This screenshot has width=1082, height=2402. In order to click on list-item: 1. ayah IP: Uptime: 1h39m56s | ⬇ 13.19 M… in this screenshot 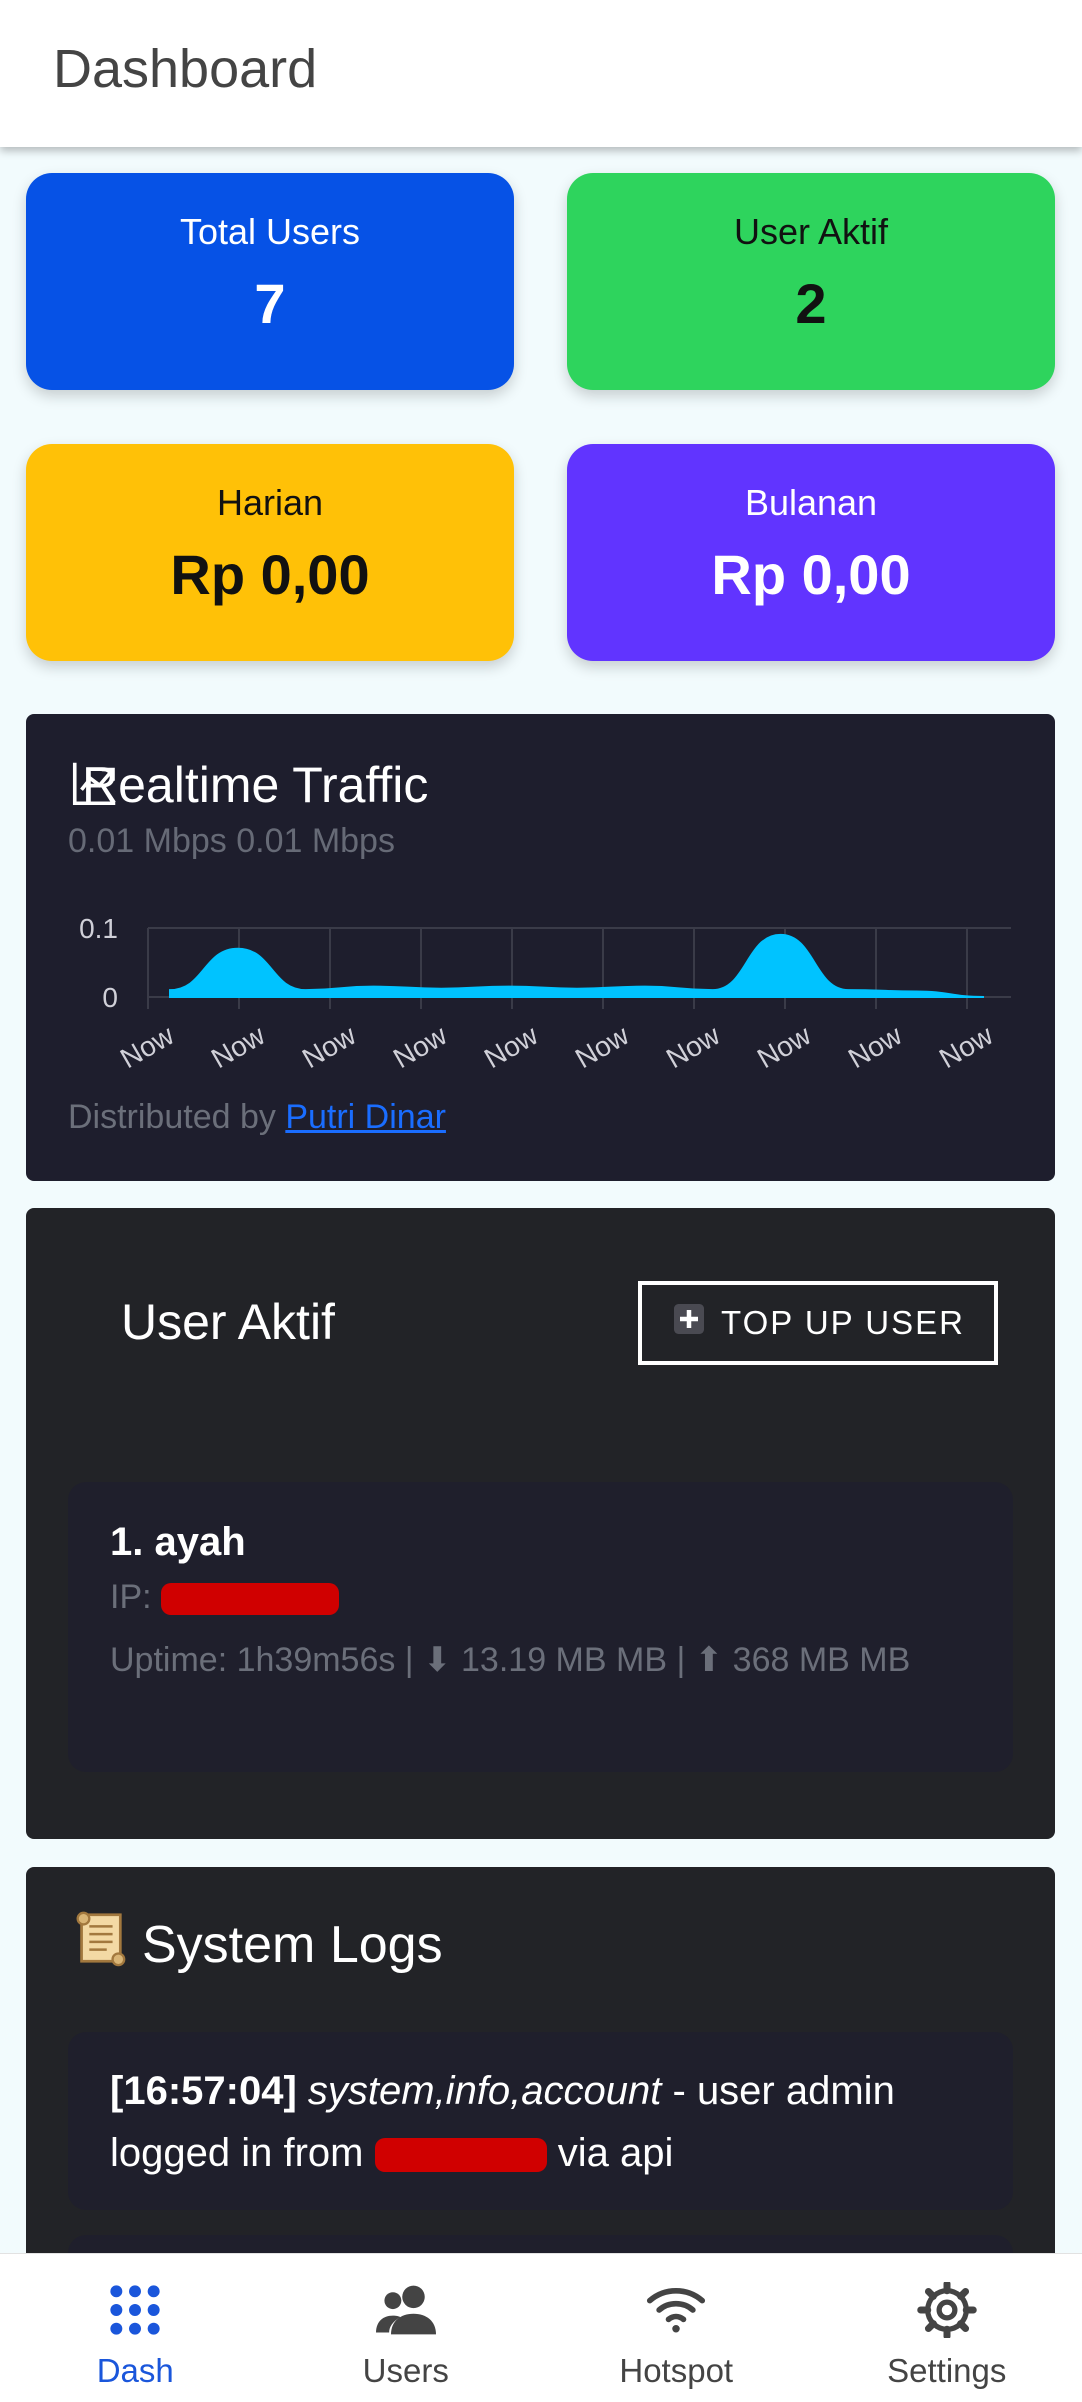, I will do `click(540, 1627)`.